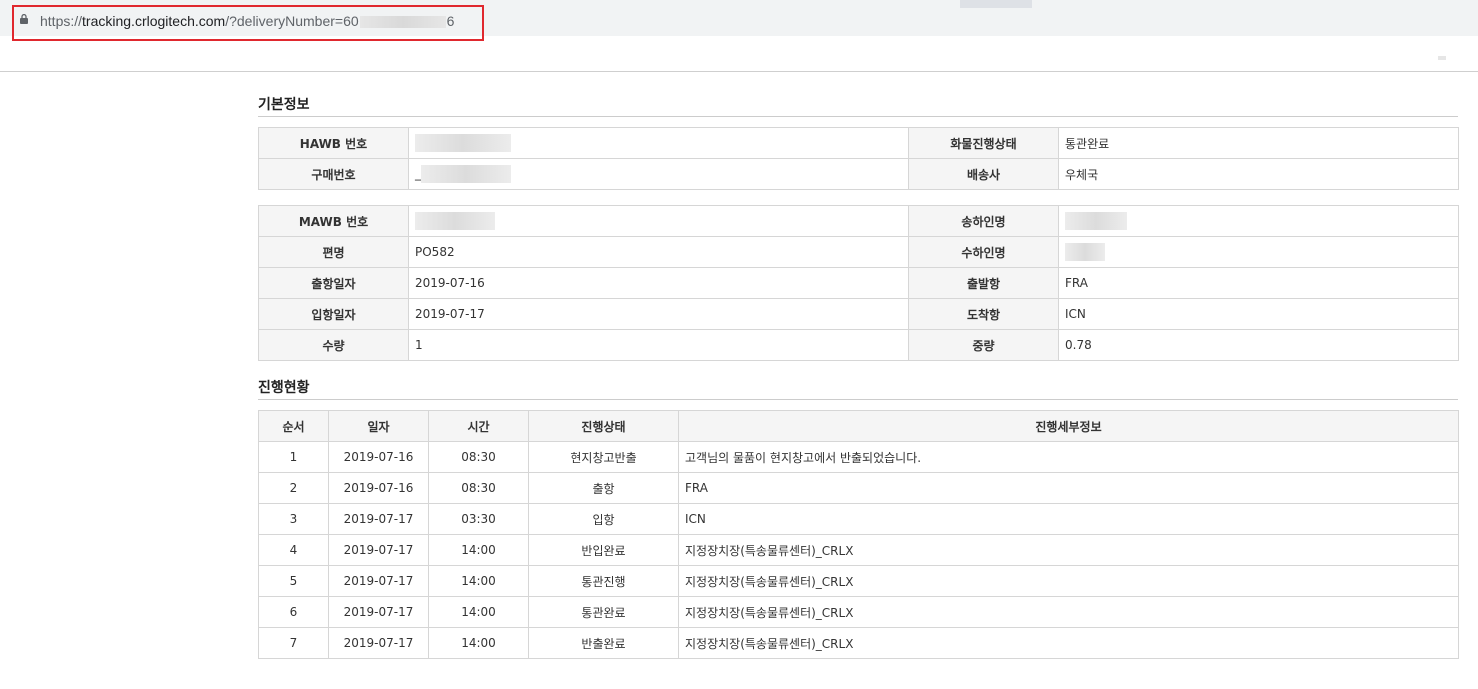 The image size is (1478, 689). I want to click on row-status: 반출완료, so click(603, 643).